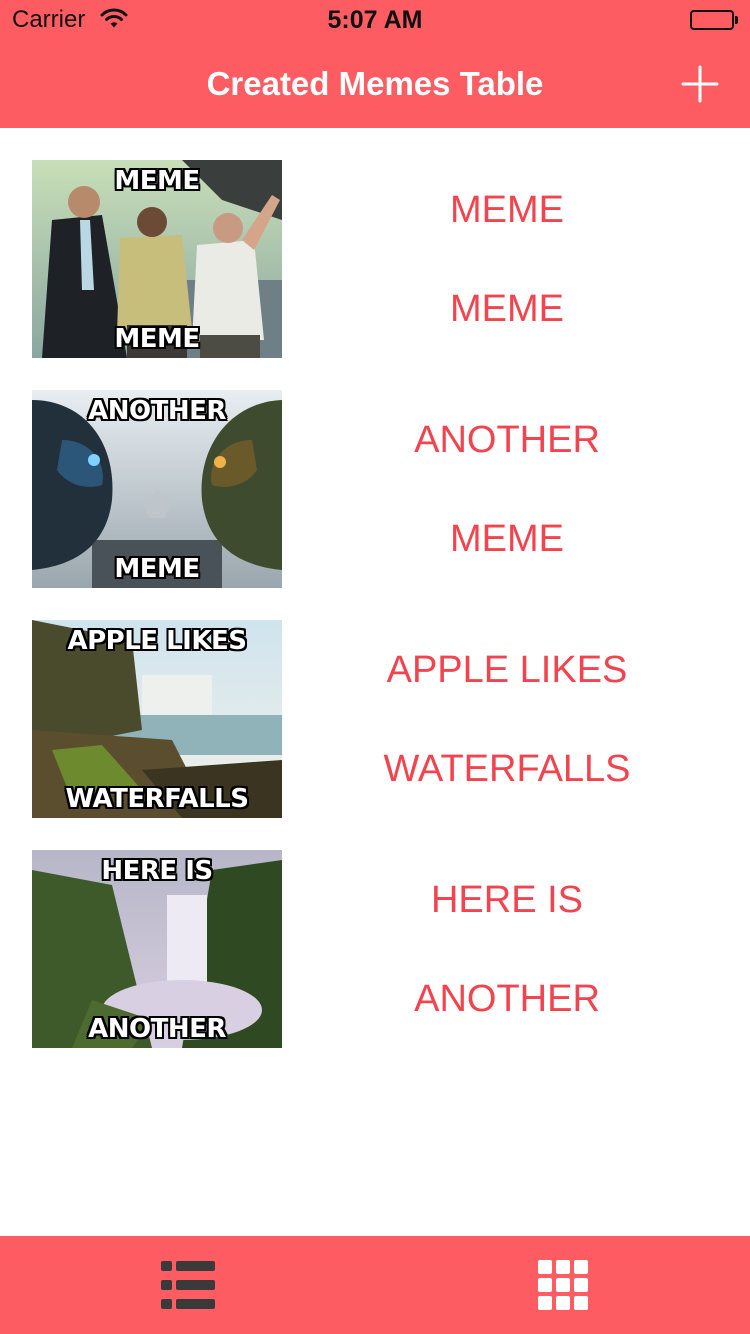  What do you see at coordinates (157, 719) in the screenshot?
I see `meme-thumbnail: APPLE LIKES WATERFALLS` at bounding box center [157, 719].